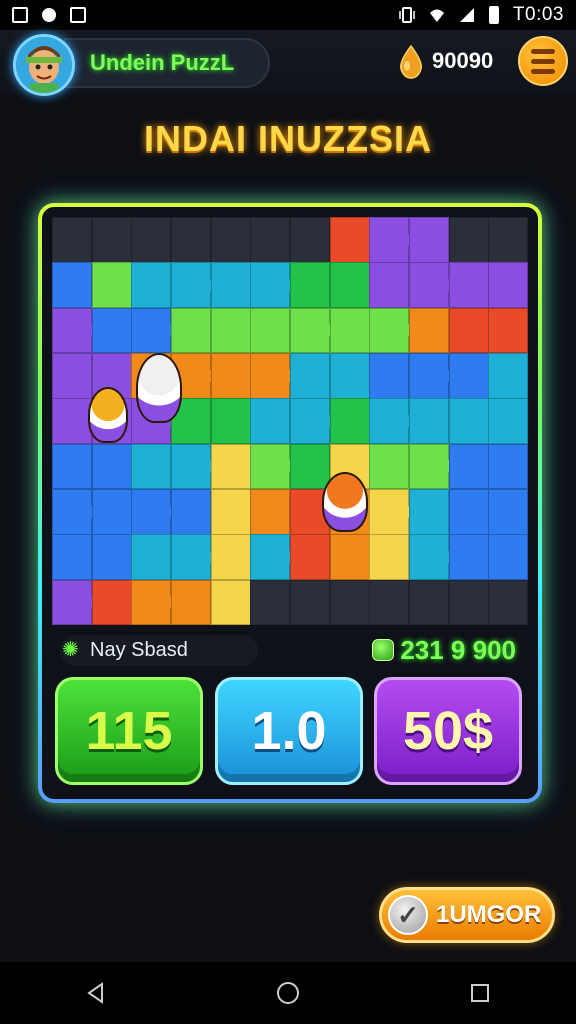  Describe the element at coordinates (543, 61) in the screenshot. I see `menu-button` at that location.